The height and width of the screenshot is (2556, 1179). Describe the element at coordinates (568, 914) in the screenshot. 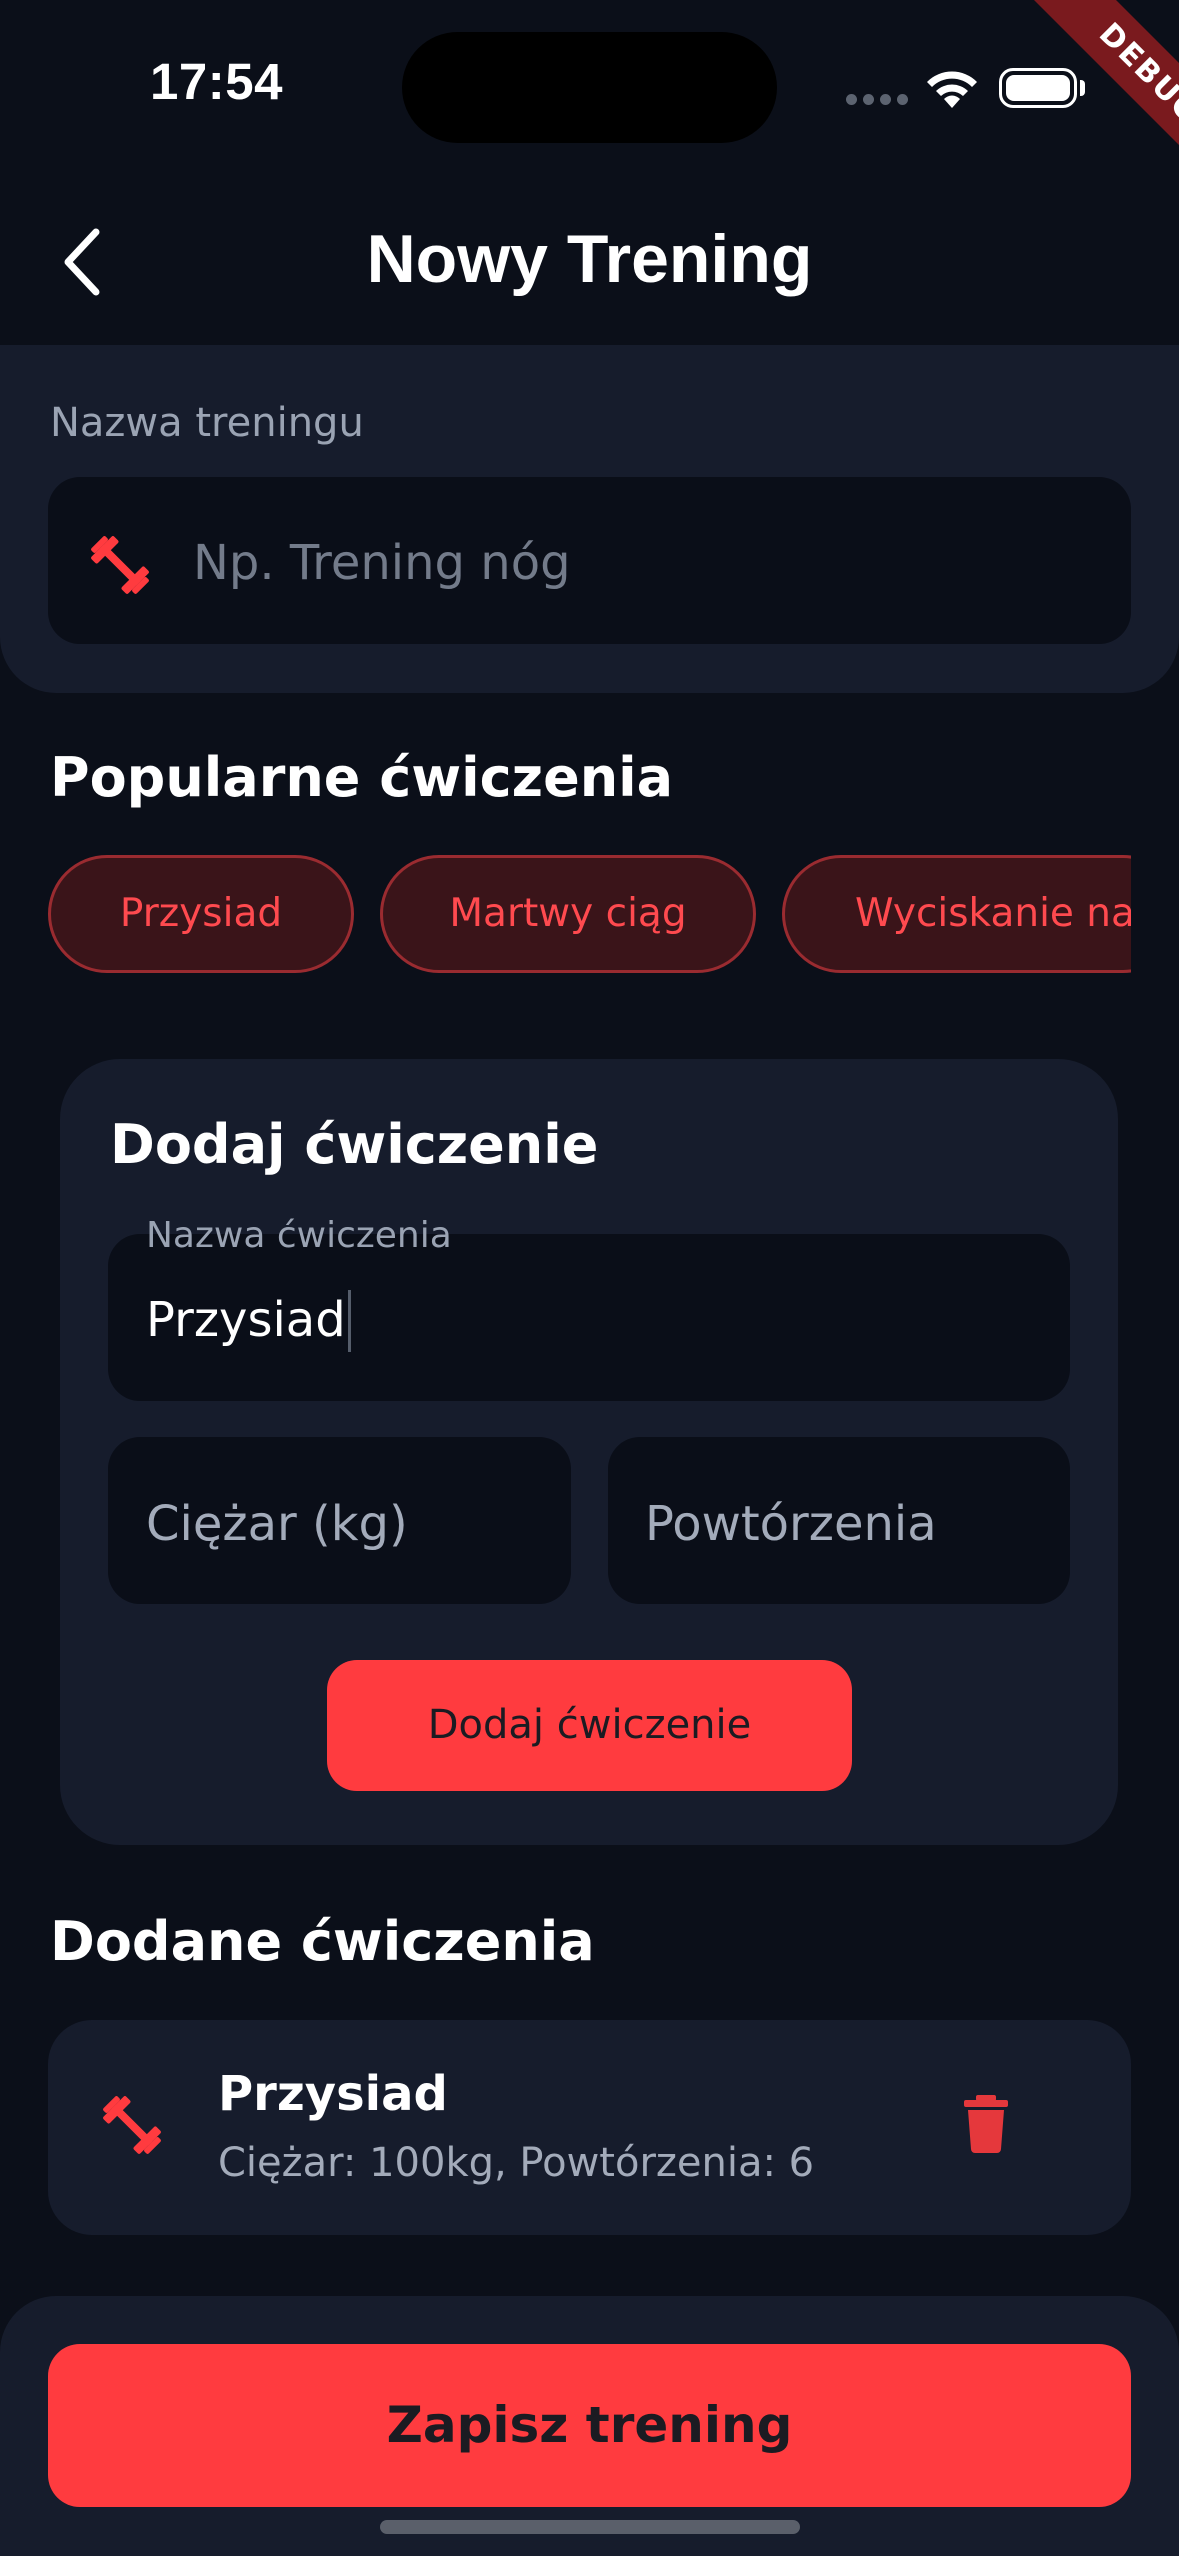

I see `chip-martwy-ciag: Martwy ciąg` at that location.